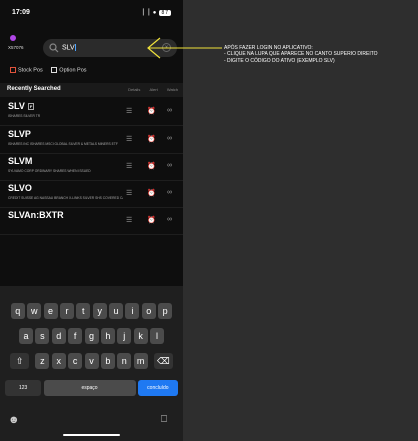 Image resolution: width=418 pixels, height=441 pixels. What do you see at coordinates (279, 60) in the screenshot?
I see `annotation-line-3: - DIGITE O CÓDIGO DO ATIVO (EXEMPLO SLV)` at bounding box center [279, 60].